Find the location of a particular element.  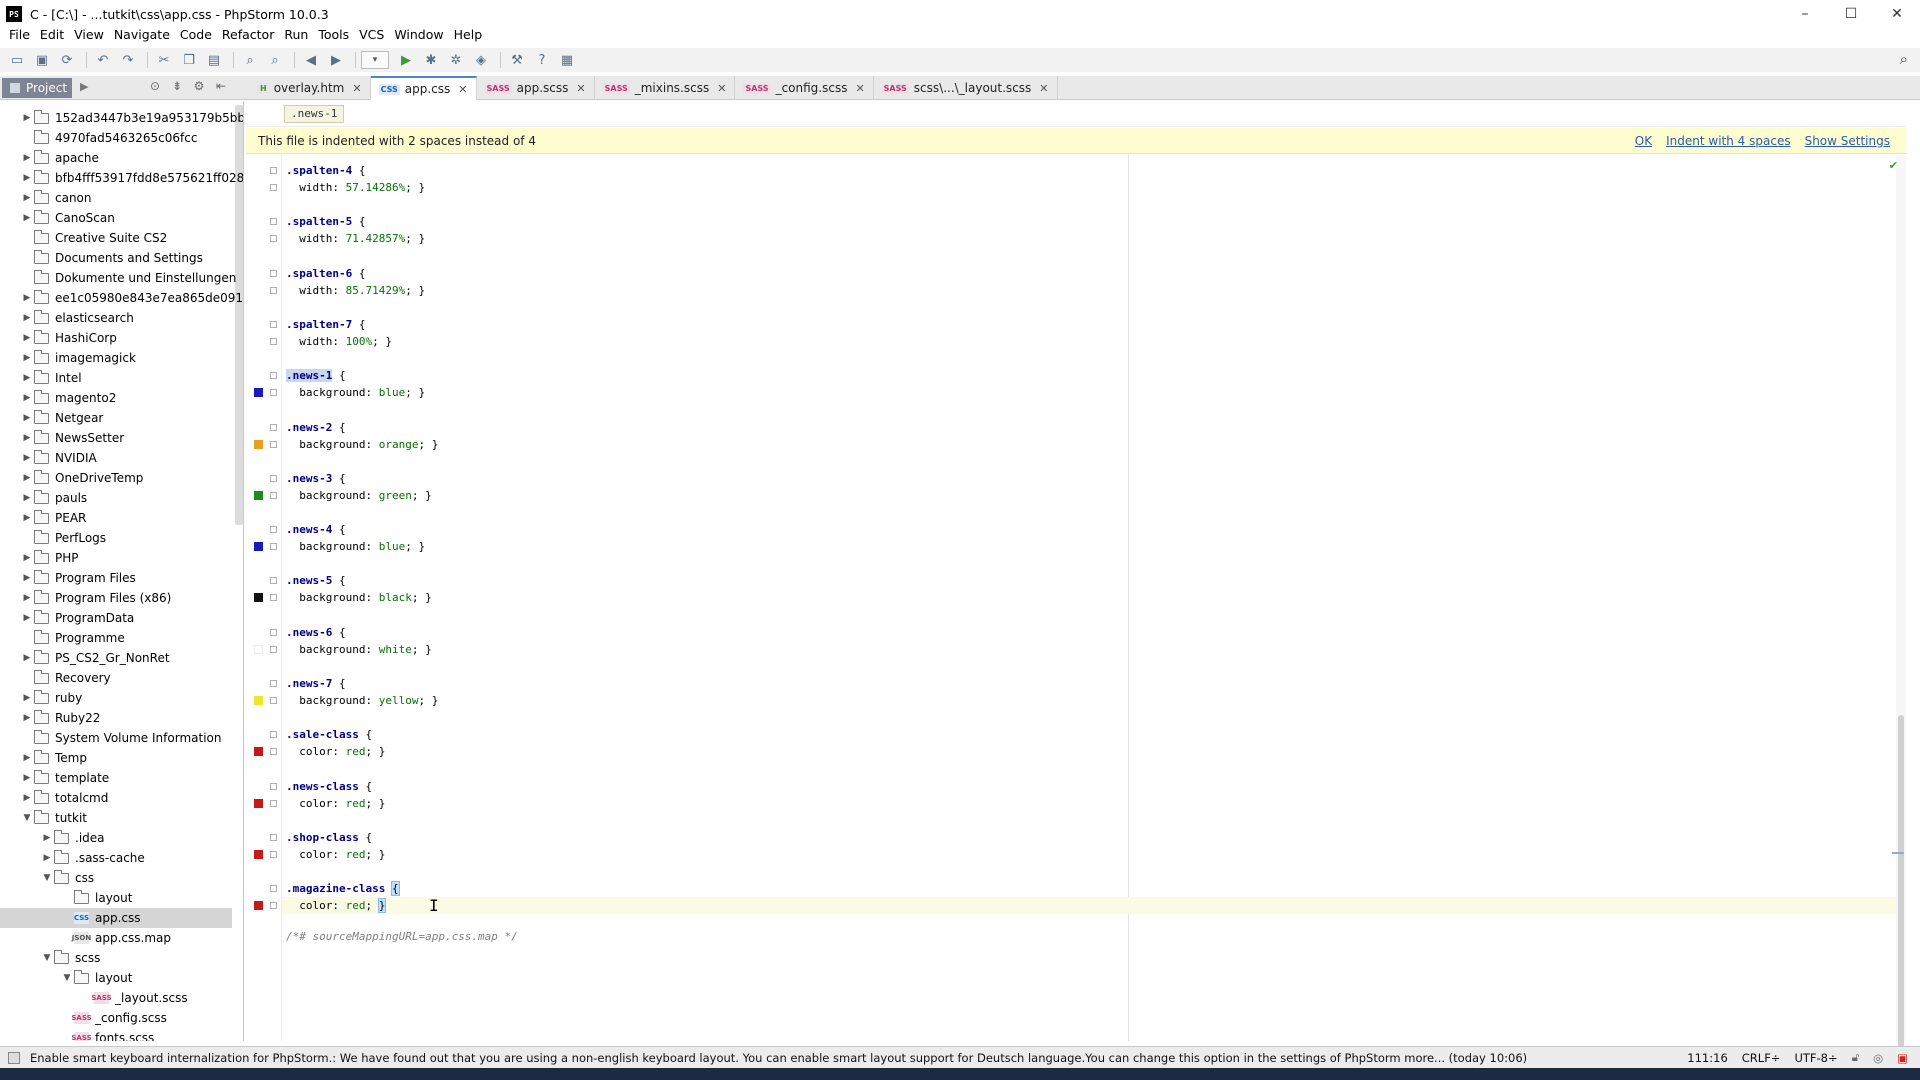

tree-folder: ▶ imagemagick is located at coordinates (116, 358).